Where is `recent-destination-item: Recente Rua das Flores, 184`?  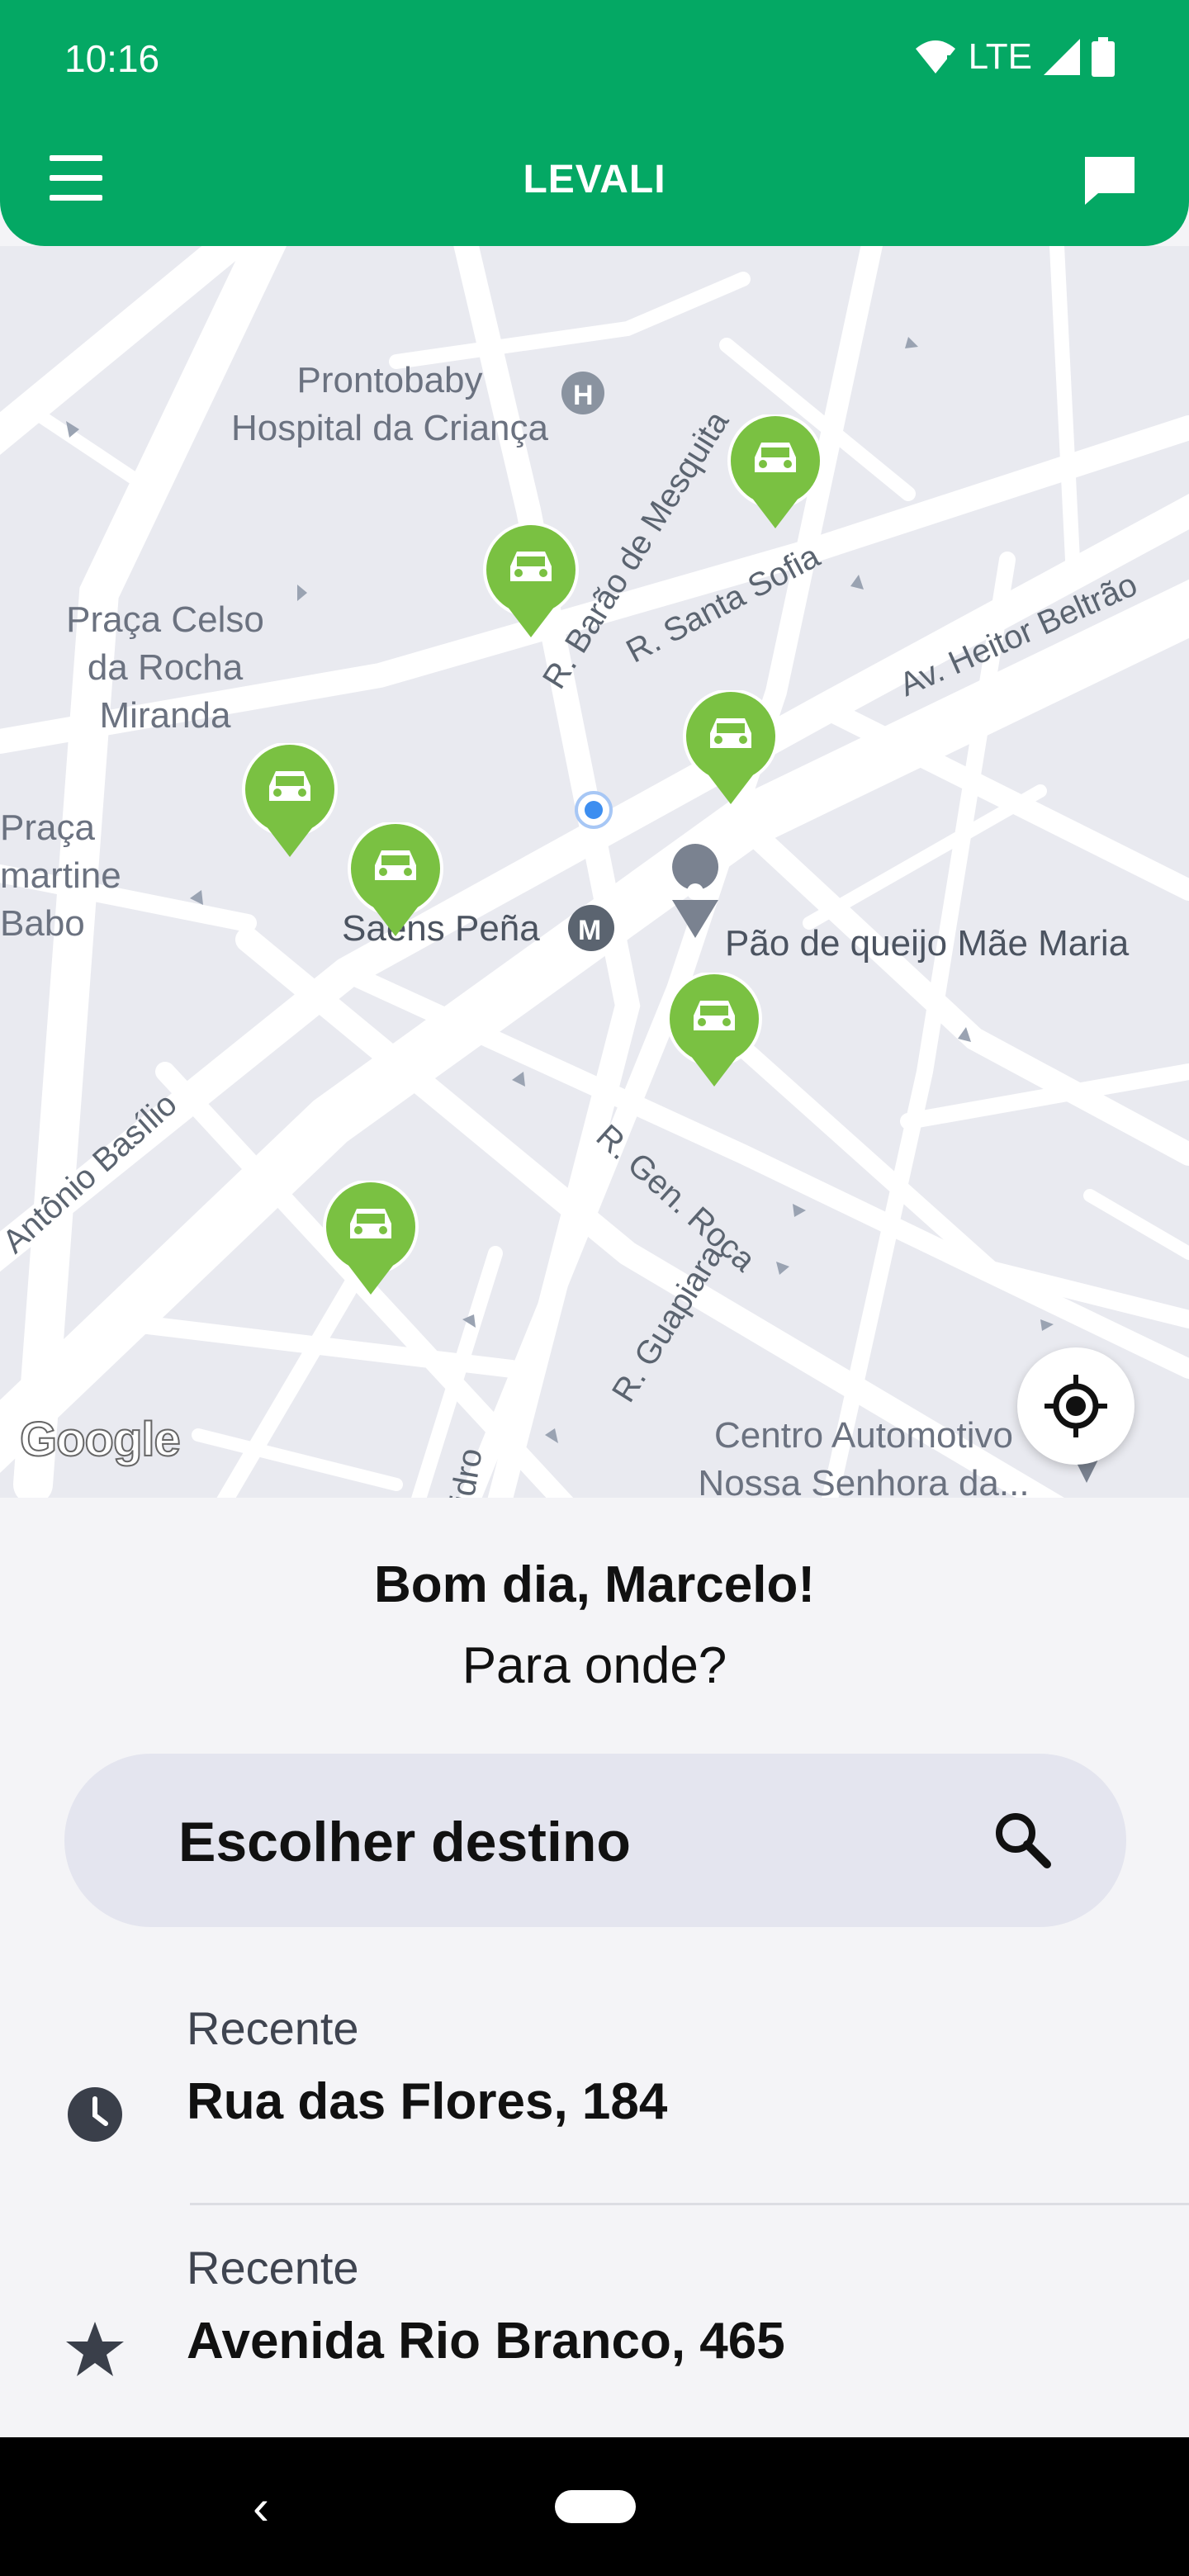
recent-destination-item: Recente Rua das Flores, 184 is located at coordinates (594, 2104).